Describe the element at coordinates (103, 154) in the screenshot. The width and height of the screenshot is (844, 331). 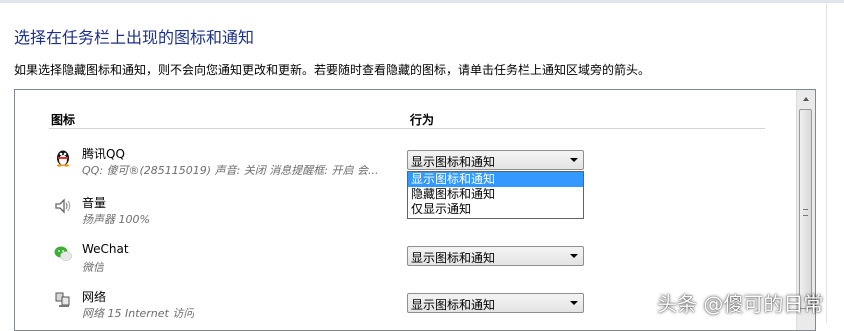
I see `item-name: 腾讯QQ` at that location.